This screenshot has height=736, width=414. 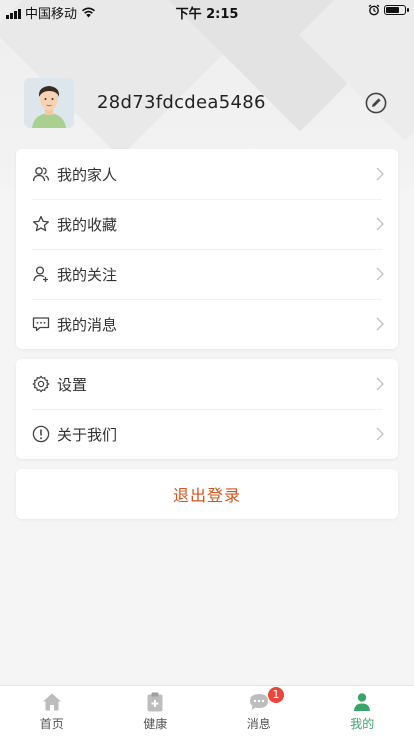 What do you see at coordinates (87, 324) in the screenshot?
I see `menu-item-label: 我的消息` at bounding box center [87, 324].